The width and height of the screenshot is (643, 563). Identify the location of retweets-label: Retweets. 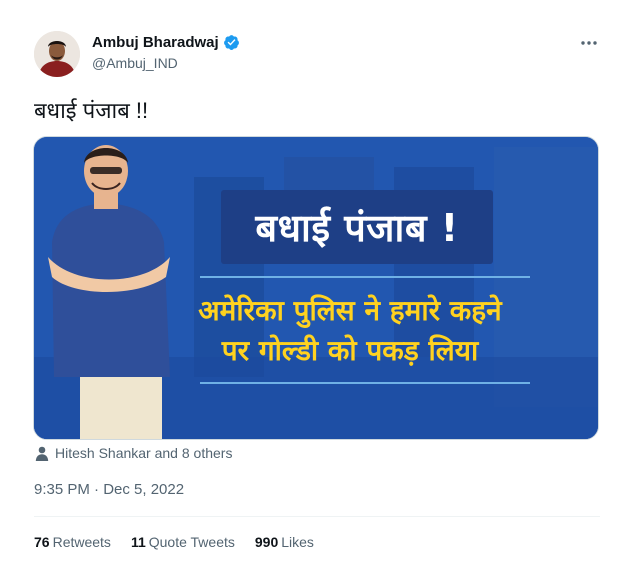
(81, 542).